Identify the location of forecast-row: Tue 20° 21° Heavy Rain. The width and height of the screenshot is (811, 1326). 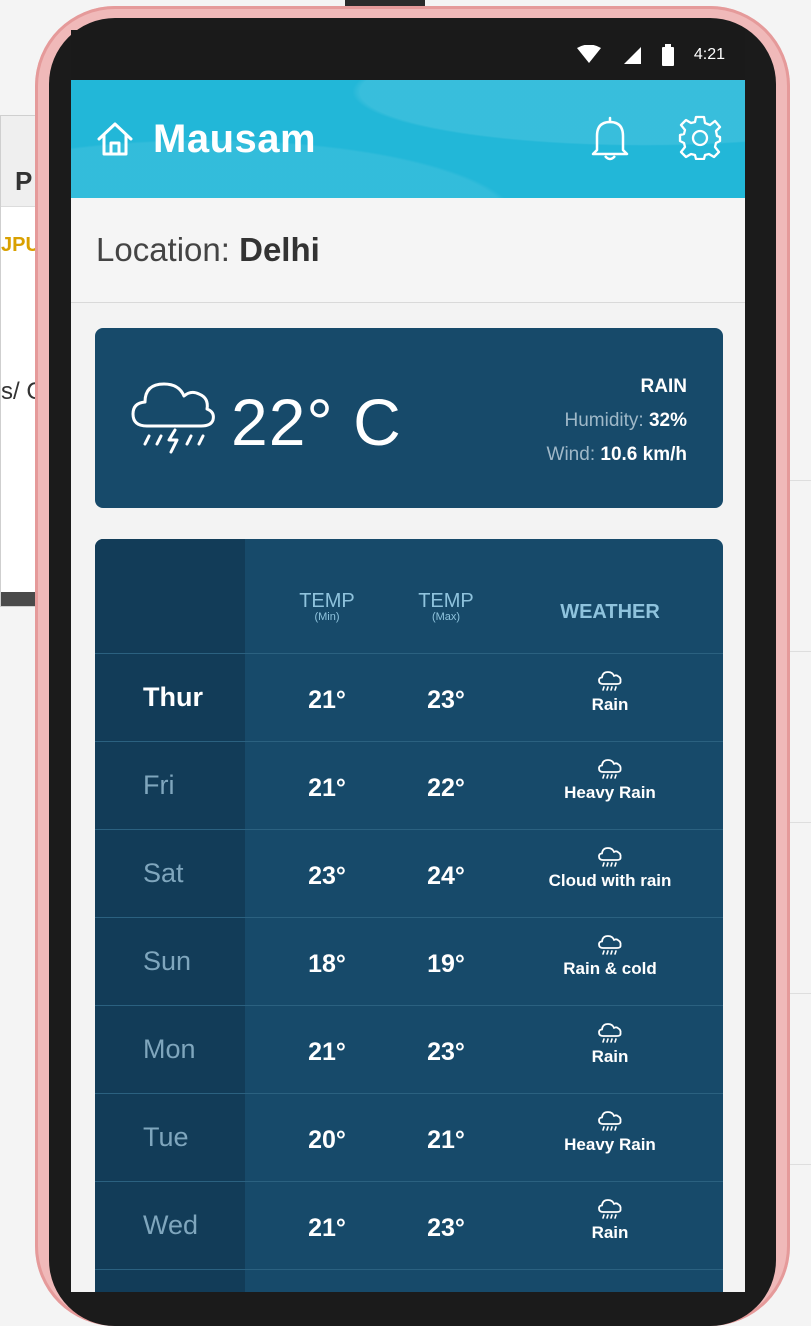
(409, 1138).